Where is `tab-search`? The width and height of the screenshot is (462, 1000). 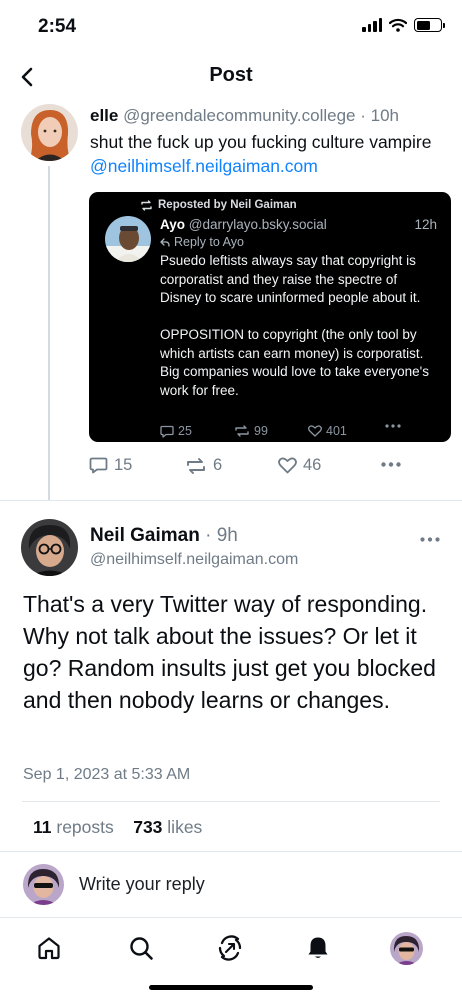 tab-search is located at coordinates (141, 948).